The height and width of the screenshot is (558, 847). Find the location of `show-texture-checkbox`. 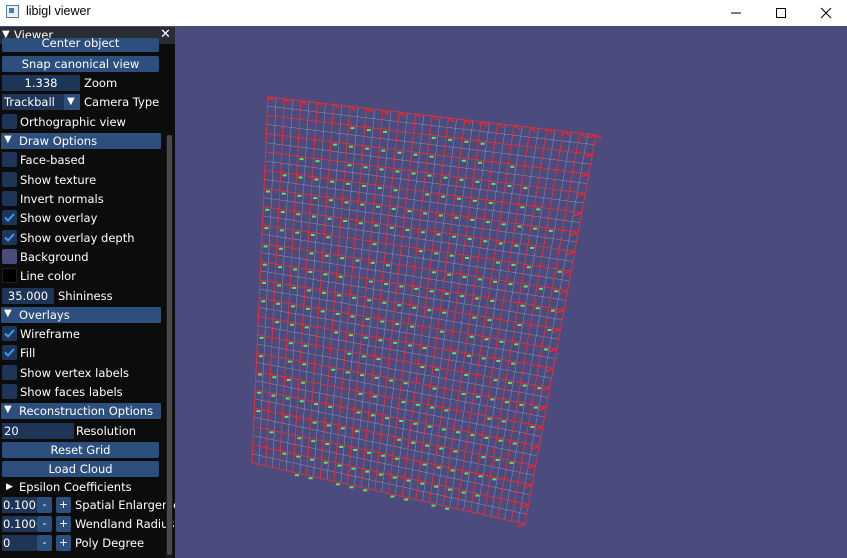

show-texture-checkbox is located at coordinates (9, 179).